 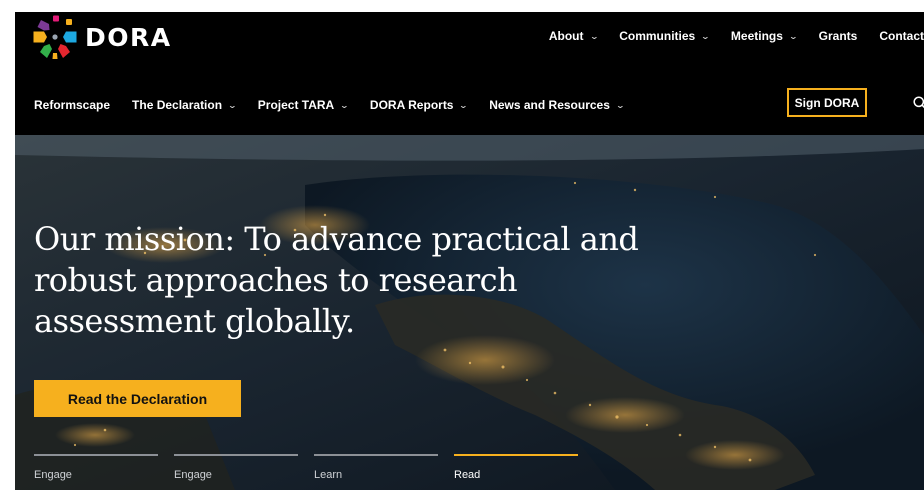 I want to click on nav-item-news-and-resources: News and Resources ⌄, so click(x=557, y=105).